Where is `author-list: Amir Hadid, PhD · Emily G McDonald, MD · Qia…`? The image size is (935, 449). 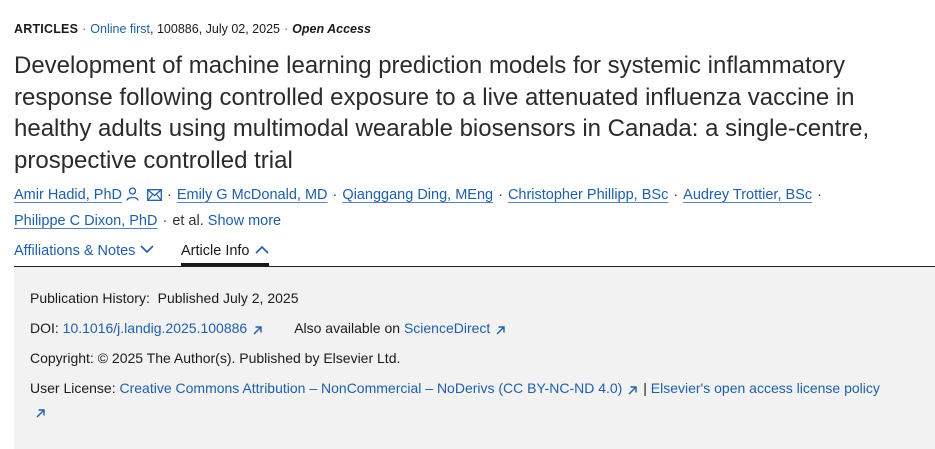 author-list: Amir Hadid, PhD · Emily G McDonald, MD · Qia… is located at coordinates (469, 208).